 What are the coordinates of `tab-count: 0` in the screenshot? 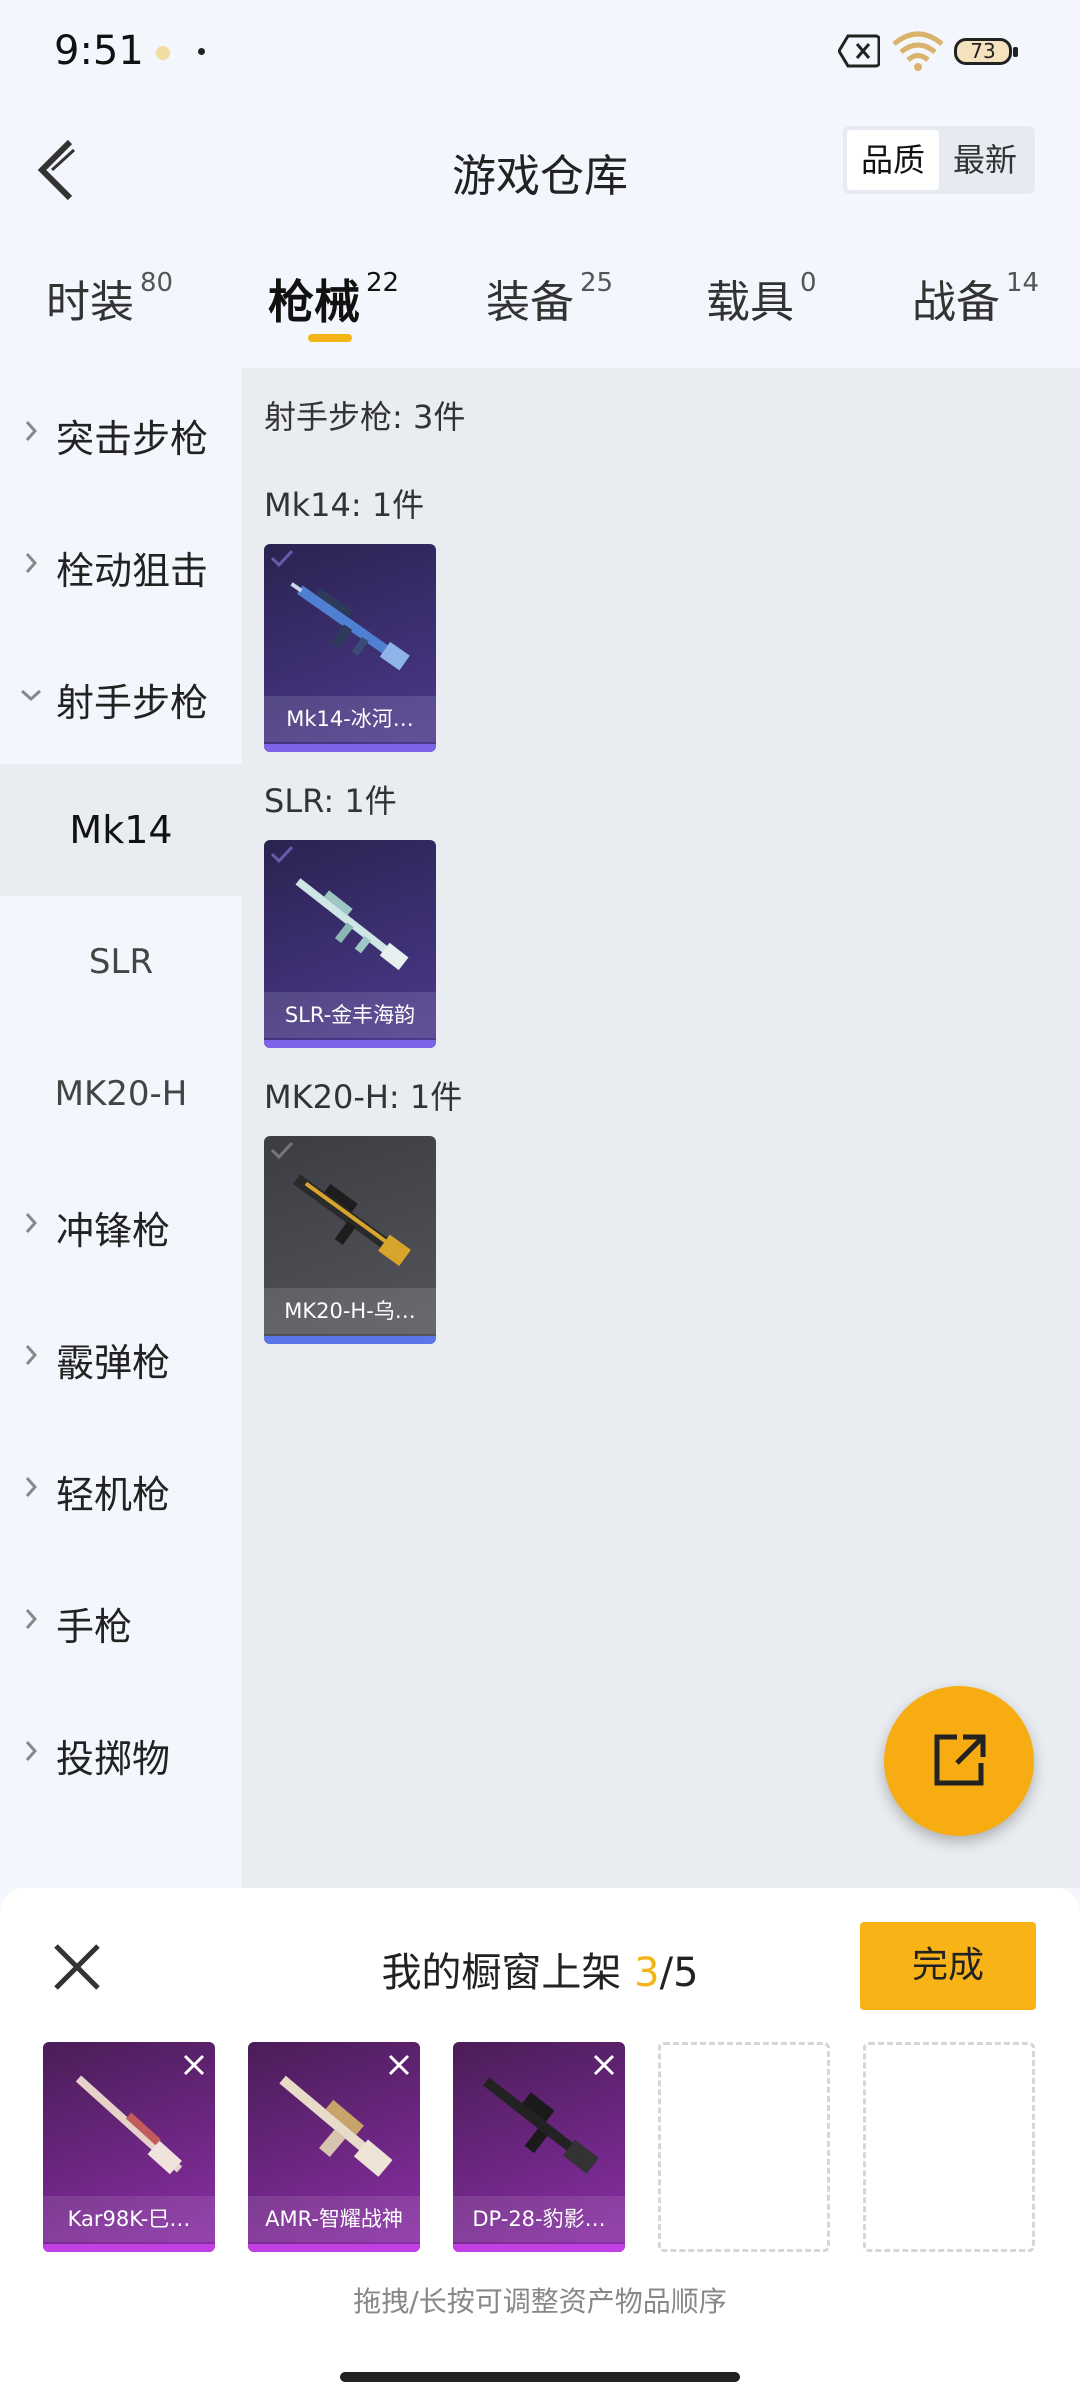 It's located at (808, 283).